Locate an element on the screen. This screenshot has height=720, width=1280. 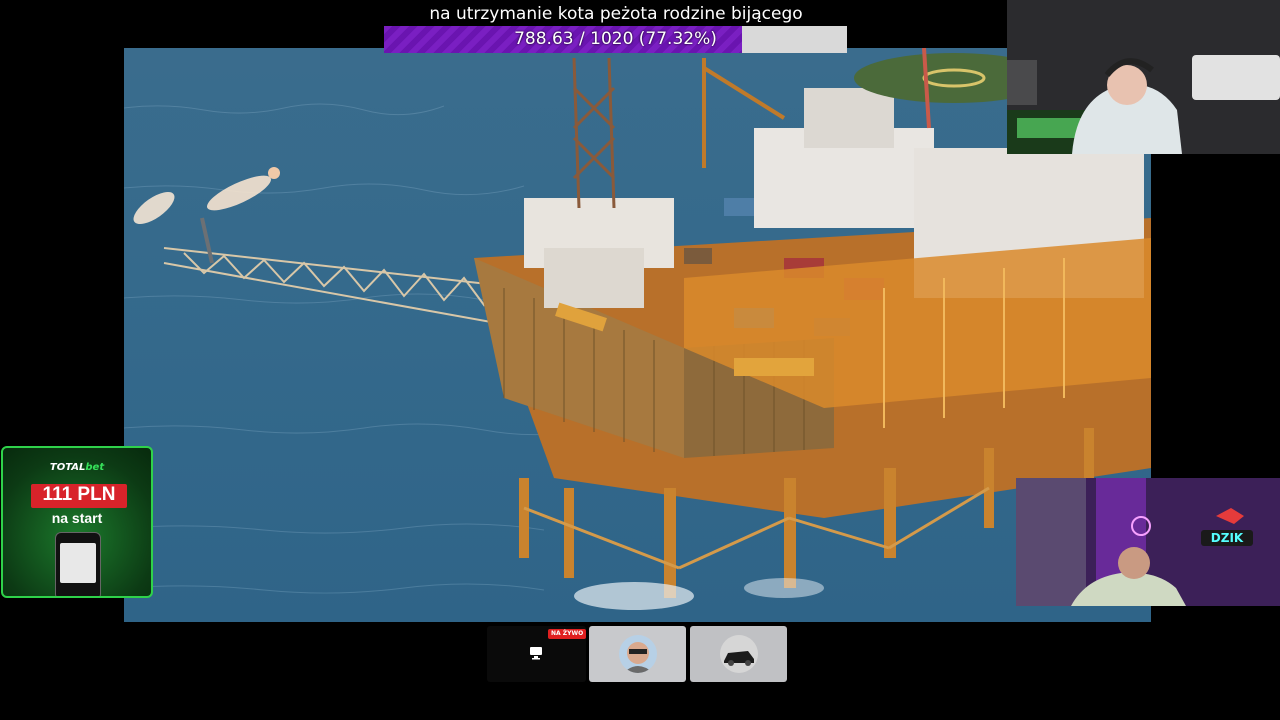
participant-tile-user1 is located at coordinates (637, 654).